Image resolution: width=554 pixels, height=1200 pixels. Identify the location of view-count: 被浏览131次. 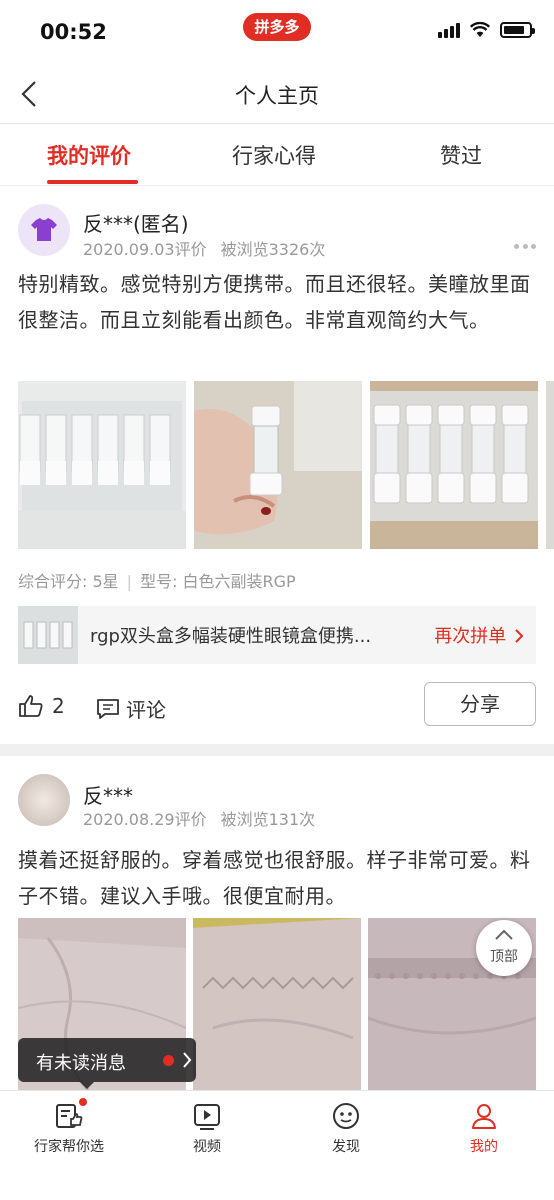
(268, 819).